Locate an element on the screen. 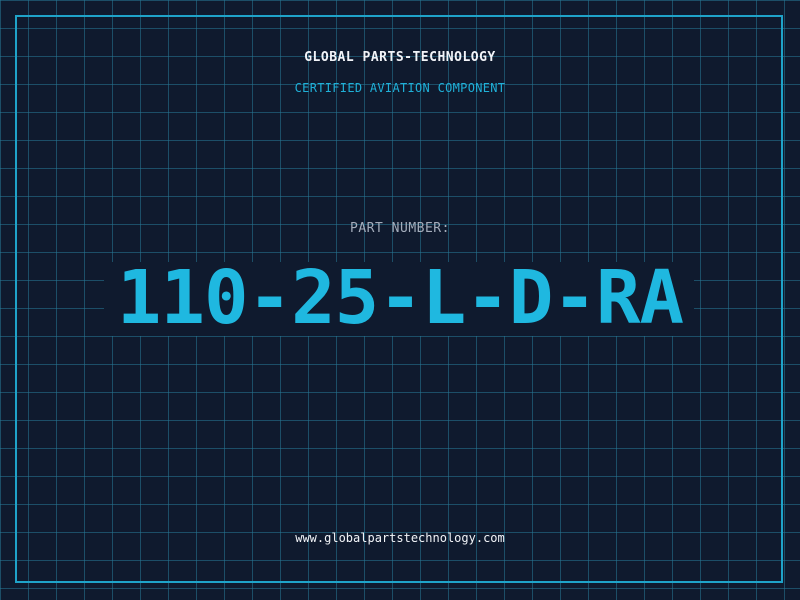 This screenshot has width=800, height=600. part-number-value: 110-25-L-D-RA is located at coordinates (400, 298).